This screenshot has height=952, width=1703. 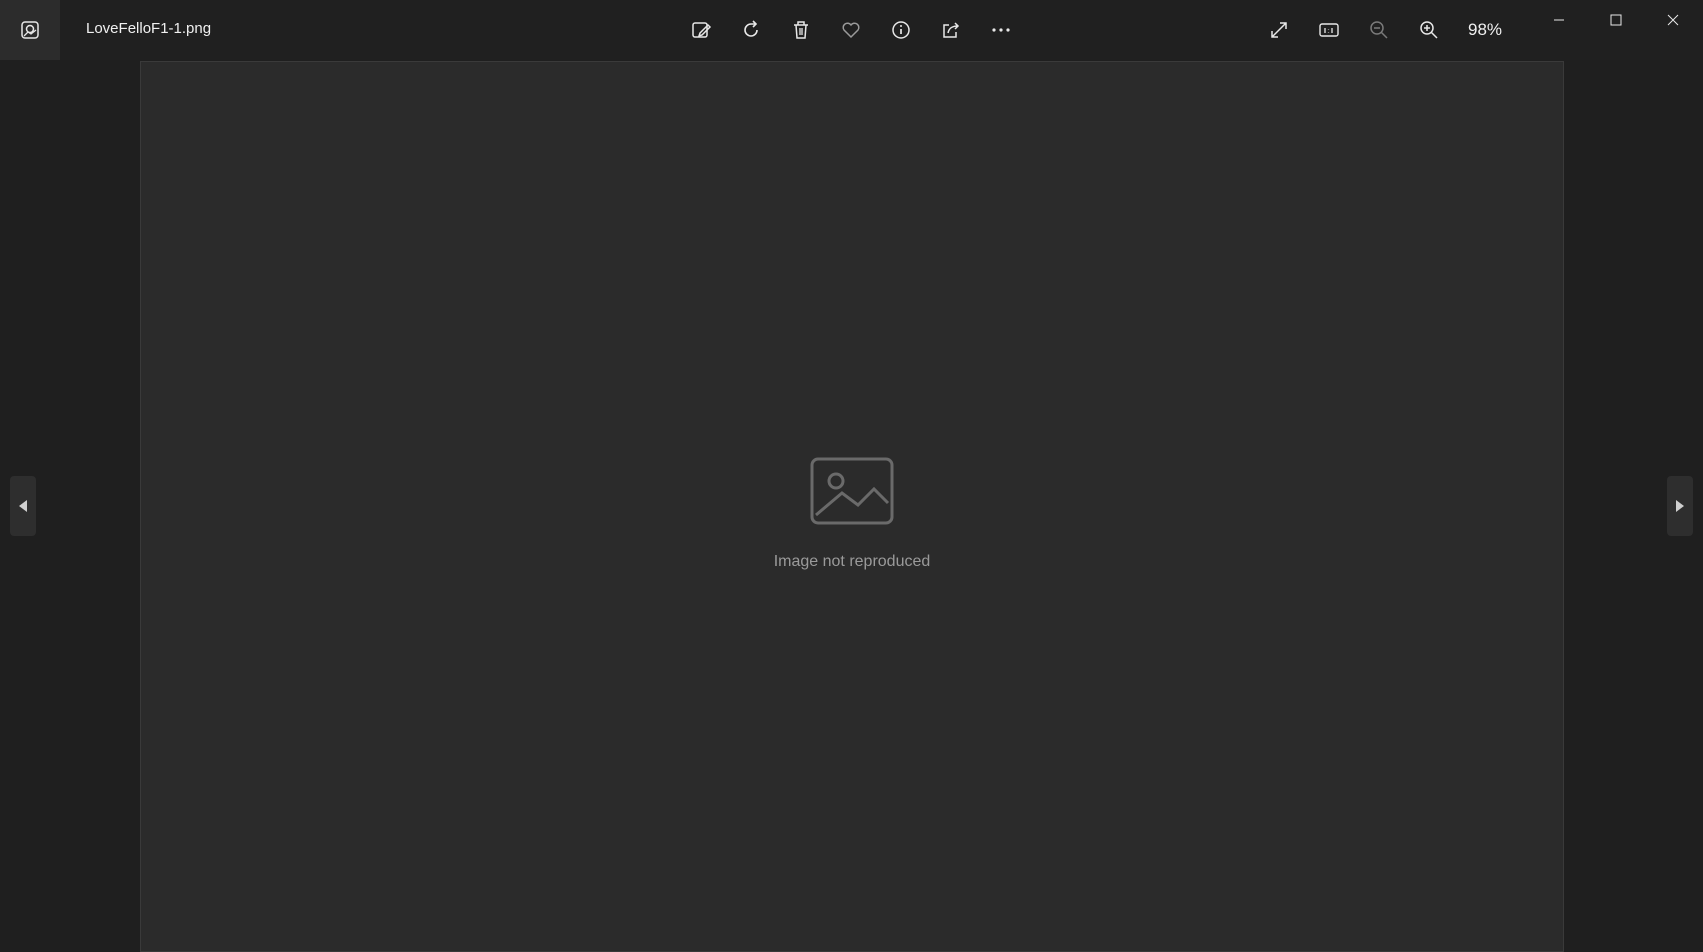 I want to click on title-bar: LoveFelloF1-1.png 98%, so click(x=851, y=30).